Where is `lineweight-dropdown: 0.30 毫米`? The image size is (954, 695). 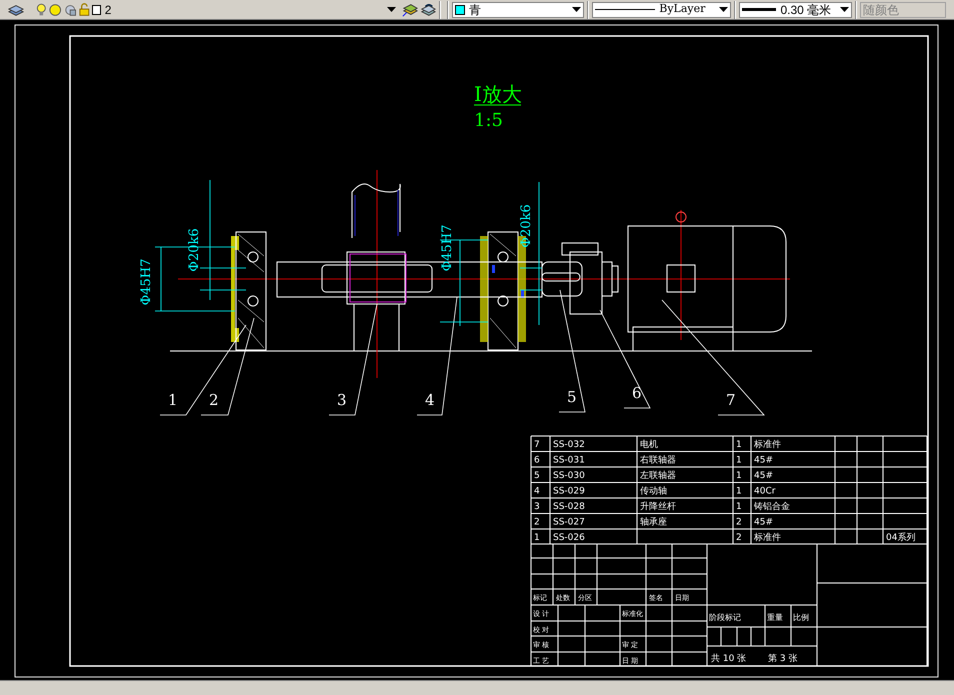 lineweight-dropdown: 0.30 毫米 is located at coordinates (795, 10).